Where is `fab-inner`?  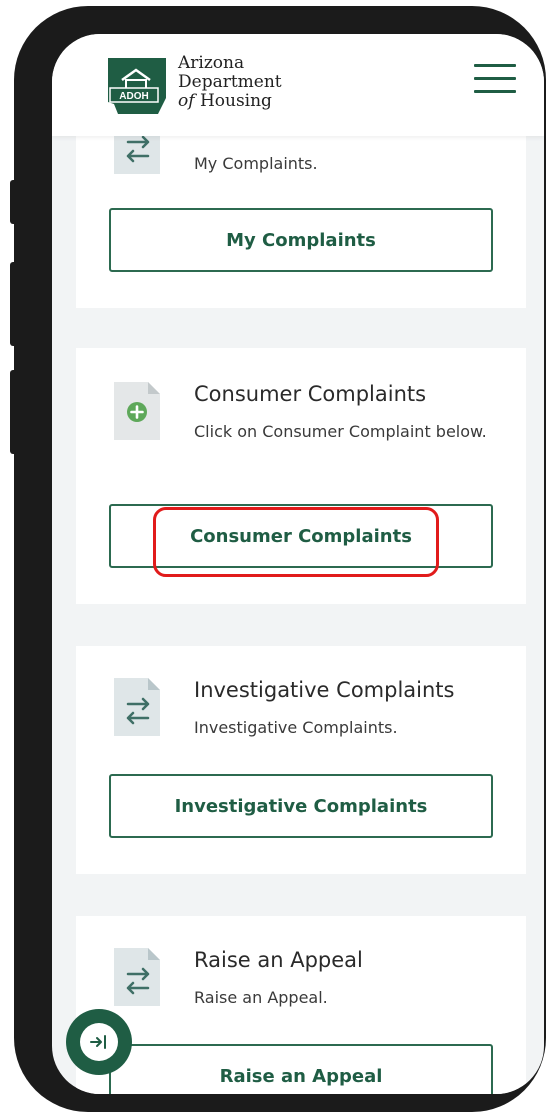
fab-inner is located at coordinates (99, 1042).